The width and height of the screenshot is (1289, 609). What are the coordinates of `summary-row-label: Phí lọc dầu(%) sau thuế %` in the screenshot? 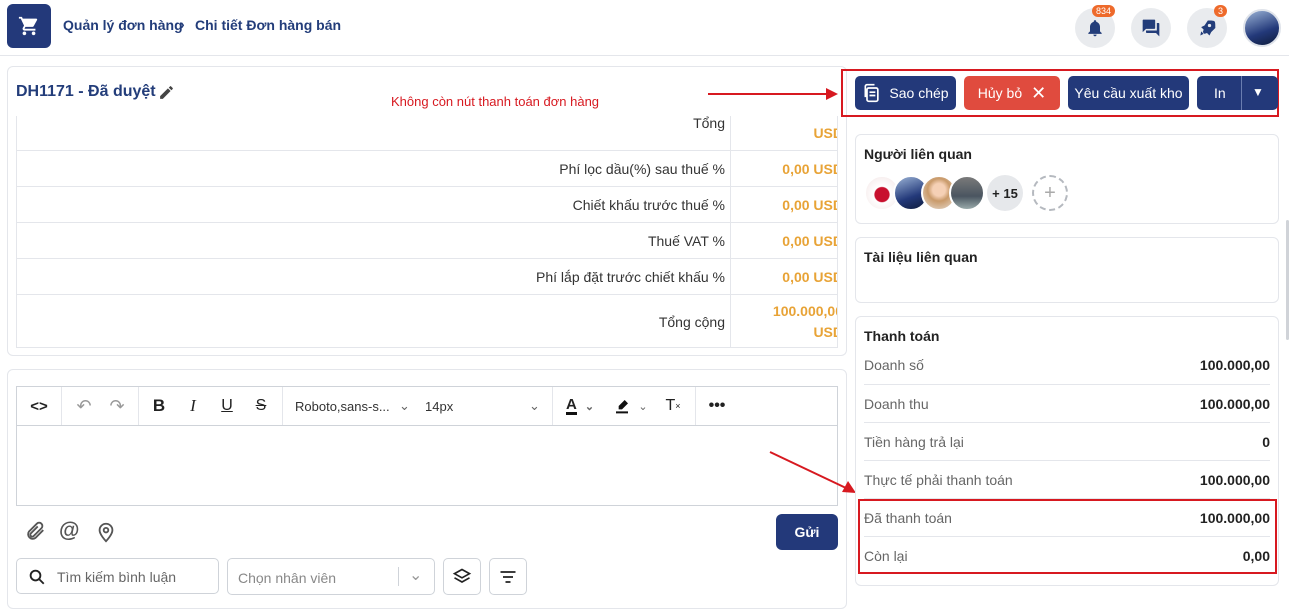 It's located at (642, 169).